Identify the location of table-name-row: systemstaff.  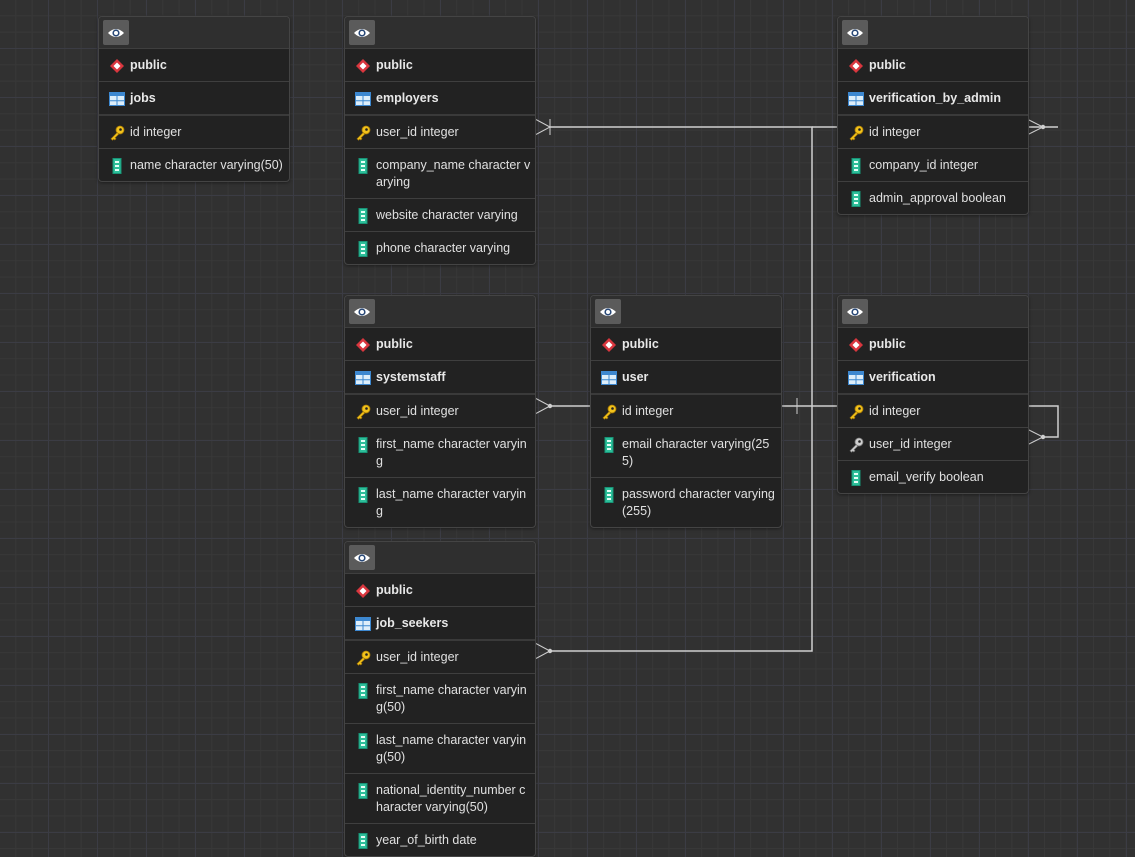
(440, 378).